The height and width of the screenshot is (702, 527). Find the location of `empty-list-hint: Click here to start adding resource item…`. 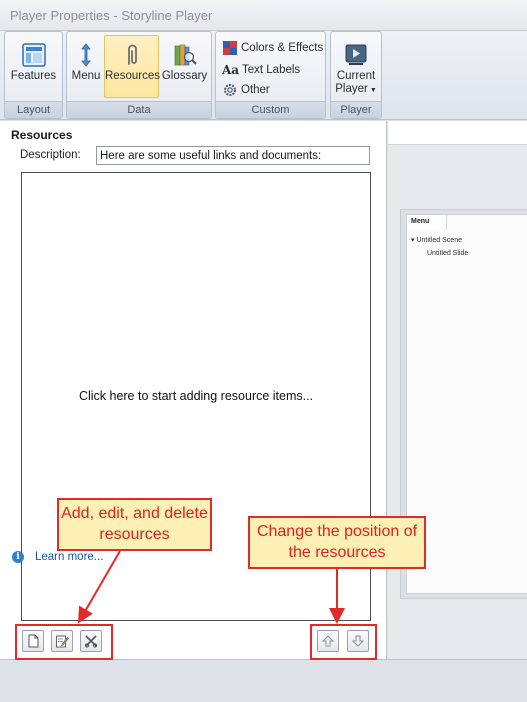

empty-list-hint: Click here to start adding resource item… is located at coordinates (196, 396).